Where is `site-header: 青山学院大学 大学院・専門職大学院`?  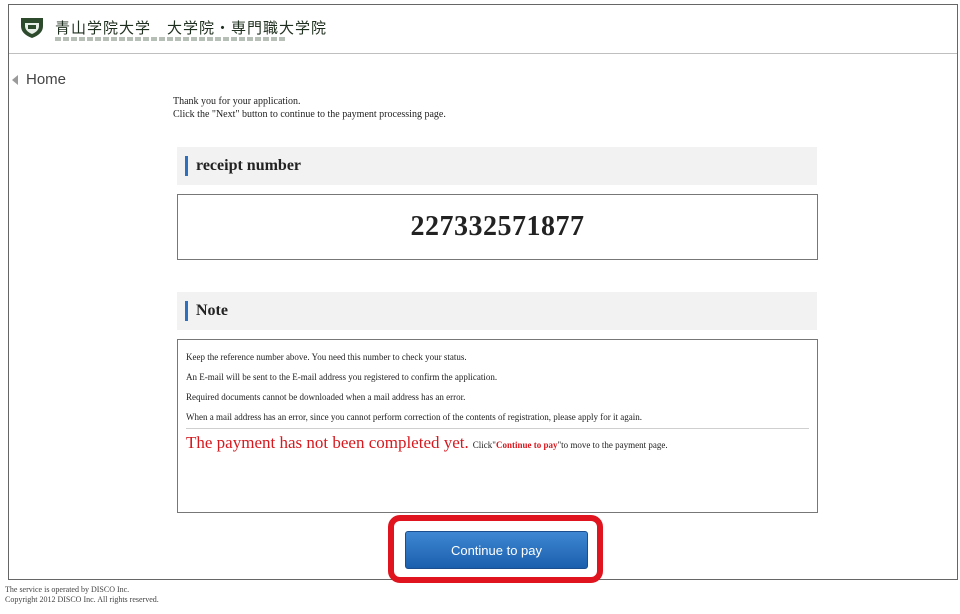
site-header: 青山学院大学 大学院・専門職大学院 is located at coordinates (483, 29).